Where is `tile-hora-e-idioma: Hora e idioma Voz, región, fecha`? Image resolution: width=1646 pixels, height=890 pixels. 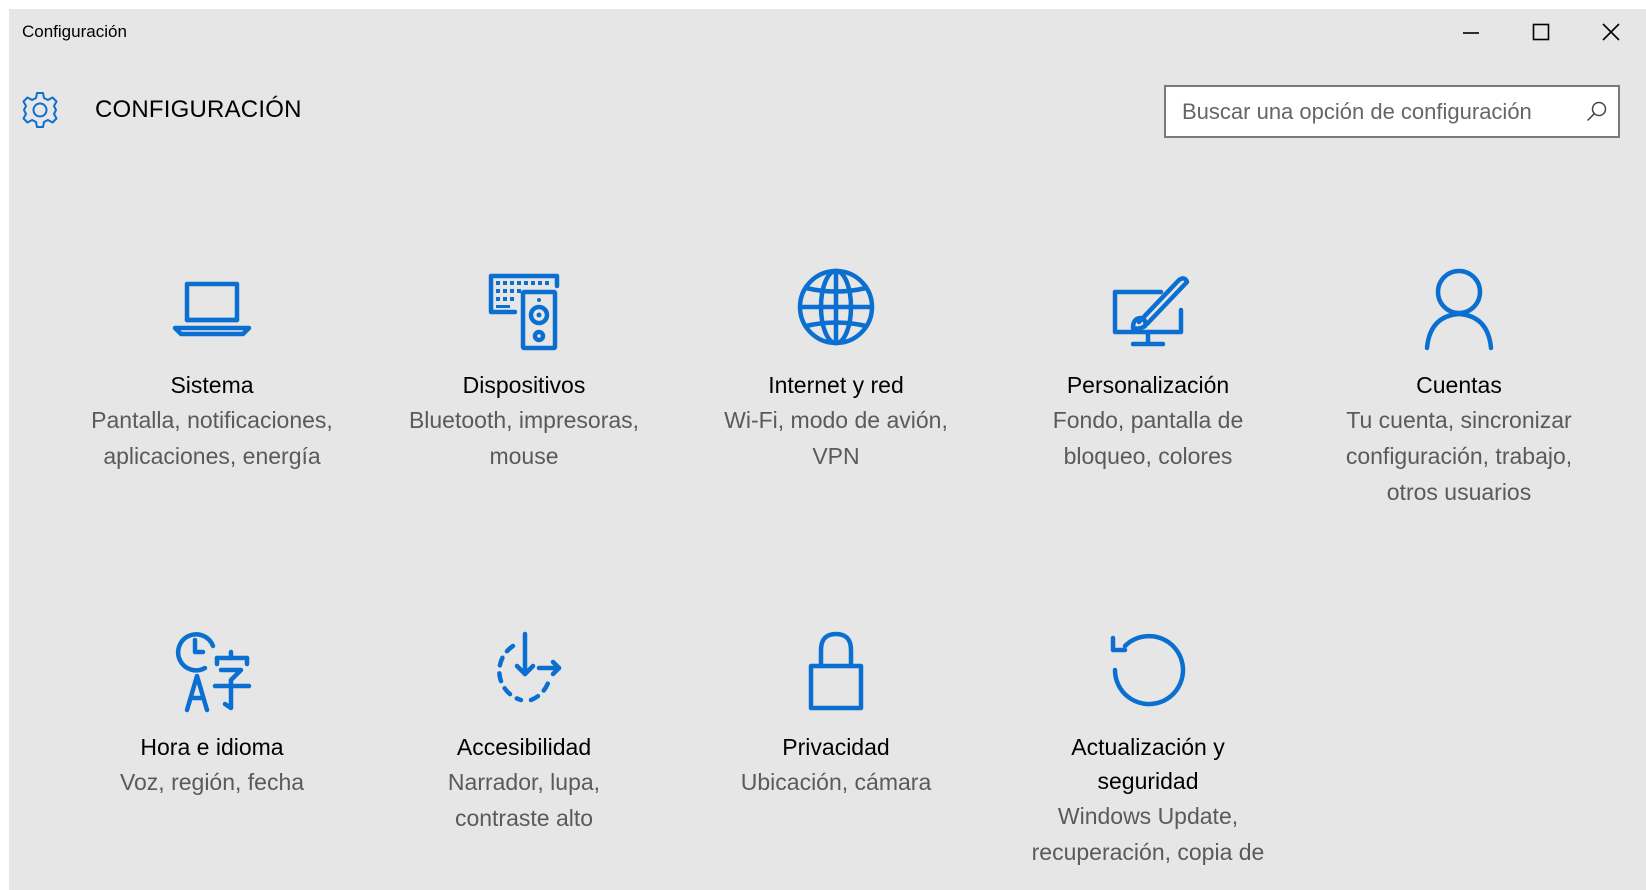
tile-hora-e-idioma: Hora e idioma Voz, región, fecha is located at coordinates (212, 712).